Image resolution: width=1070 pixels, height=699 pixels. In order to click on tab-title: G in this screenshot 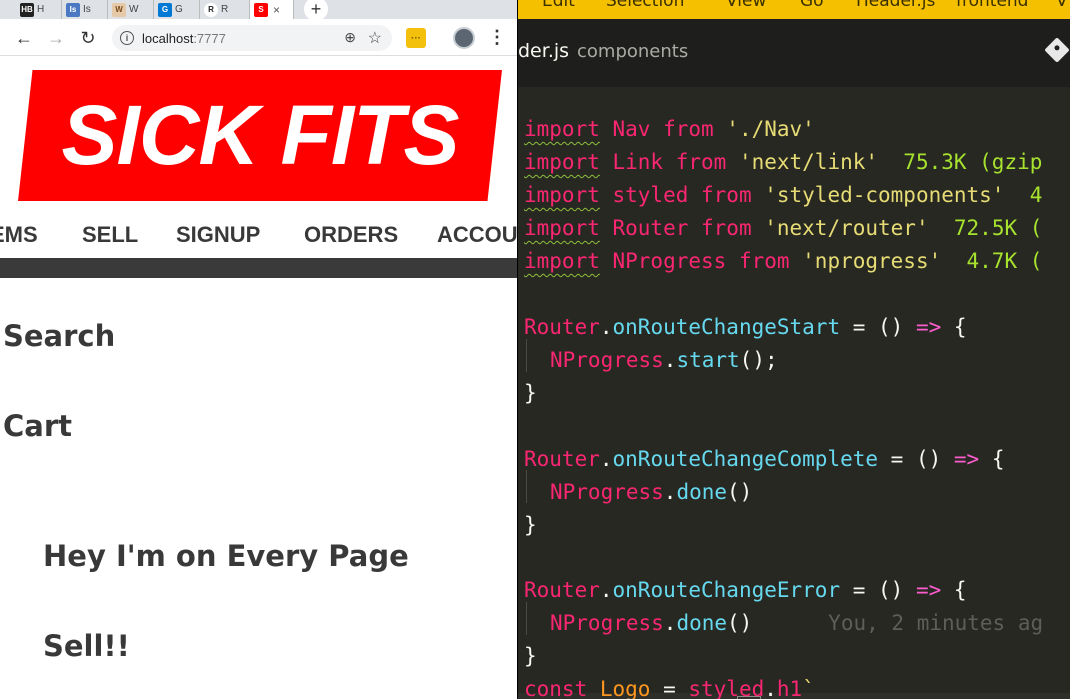, I will do `click(179, 9)`.